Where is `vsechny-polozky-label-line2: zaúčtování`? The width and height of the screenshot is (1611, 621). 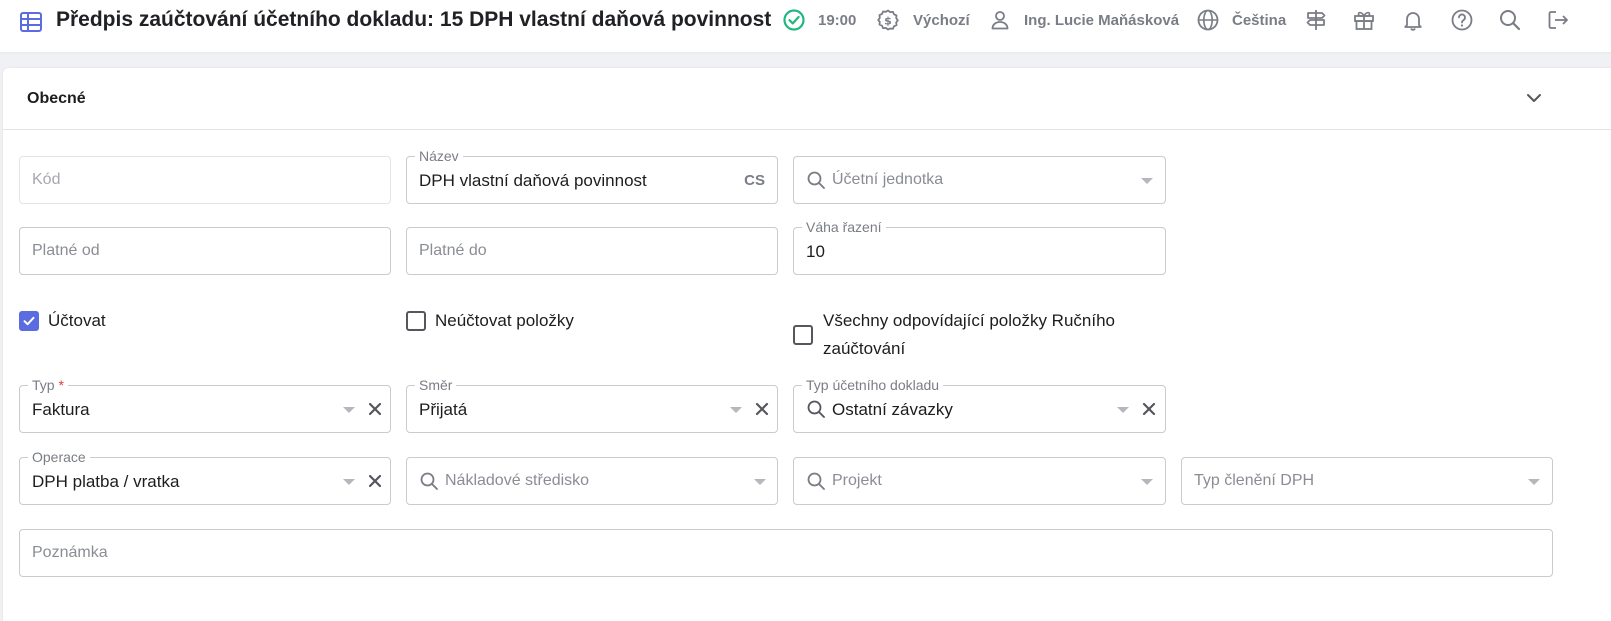 vsechny-polozky-label-line2: zaúčtování is located at coordinates (864, 348).